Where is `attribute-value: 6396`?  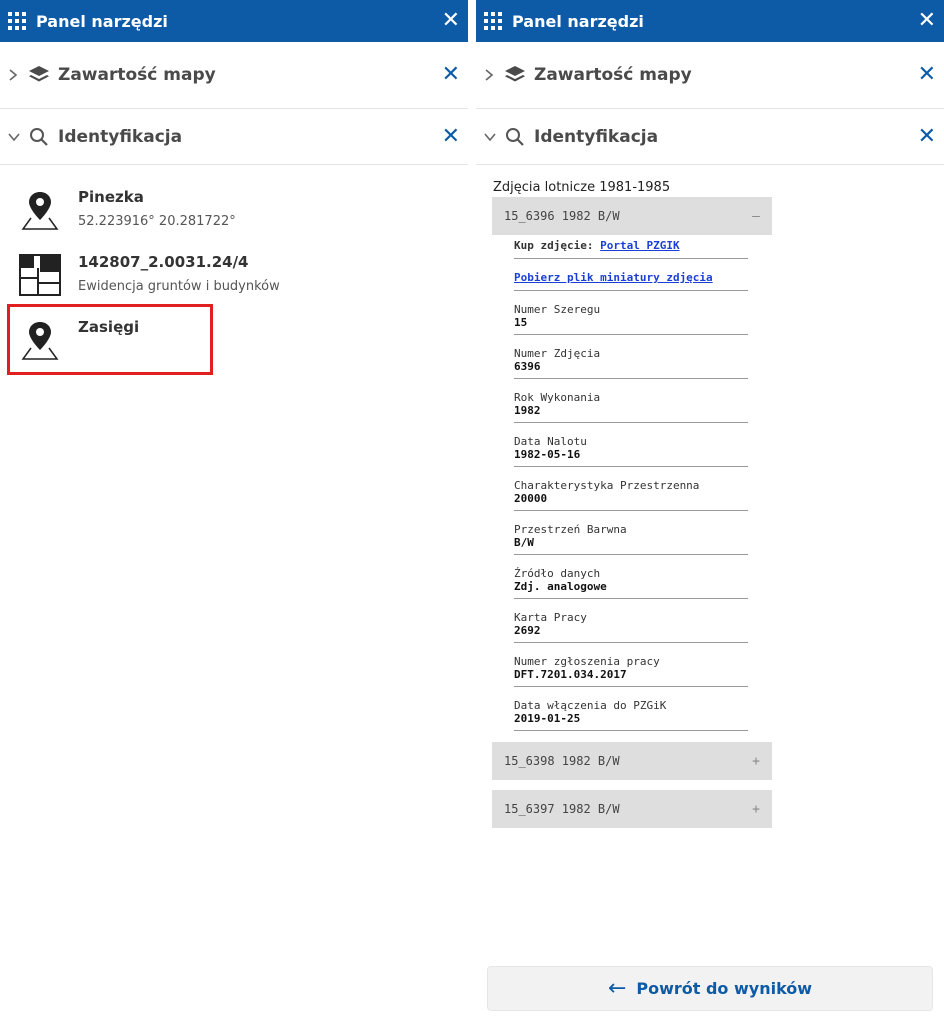 attribute-value: 6396 is located at coordinates (527, 366).